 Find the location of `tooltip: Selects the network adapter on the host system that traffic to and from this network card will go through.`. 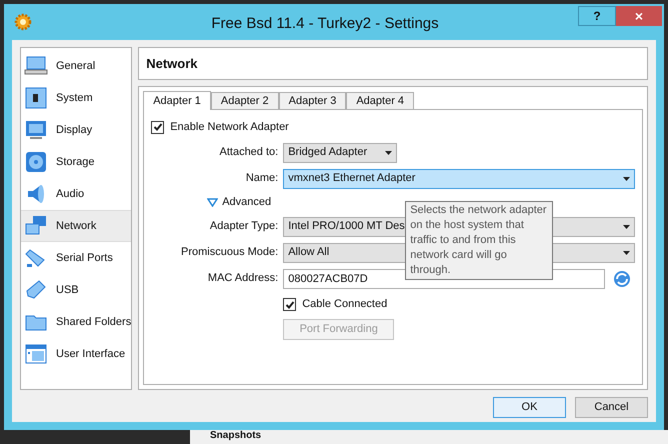

tooltip: Selects the network adapter on the host system that traffic to and from this network card will go through. is located at coordinates (479, 240).